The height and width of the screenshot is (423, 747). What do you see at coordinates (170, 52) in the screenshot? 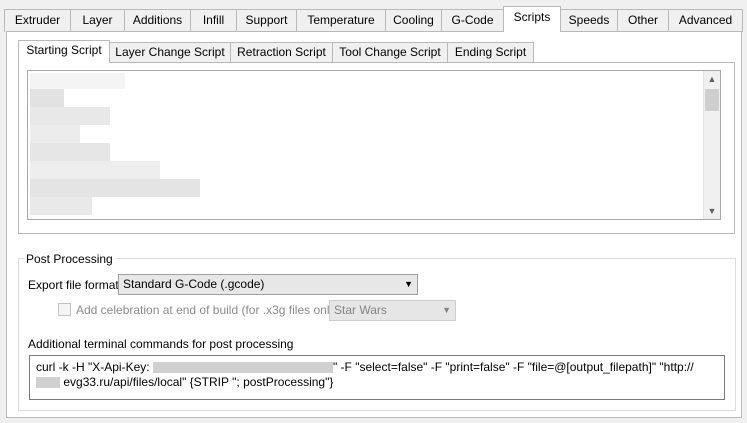
I see `subtab-layer-change-script: Layer Change Script` at bounding box center [170, 52].